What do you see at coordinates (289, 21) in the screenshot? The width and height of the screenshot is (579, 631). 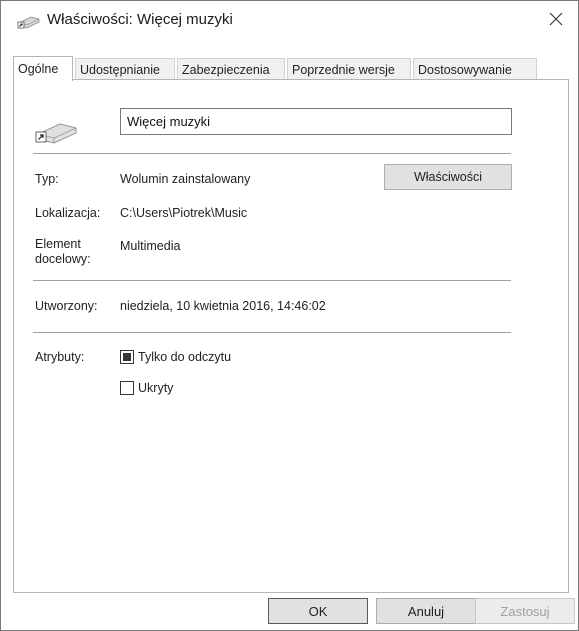 I see `title-bar: Właściwości: Więcej muzyki` at bounding box center [289, 21].